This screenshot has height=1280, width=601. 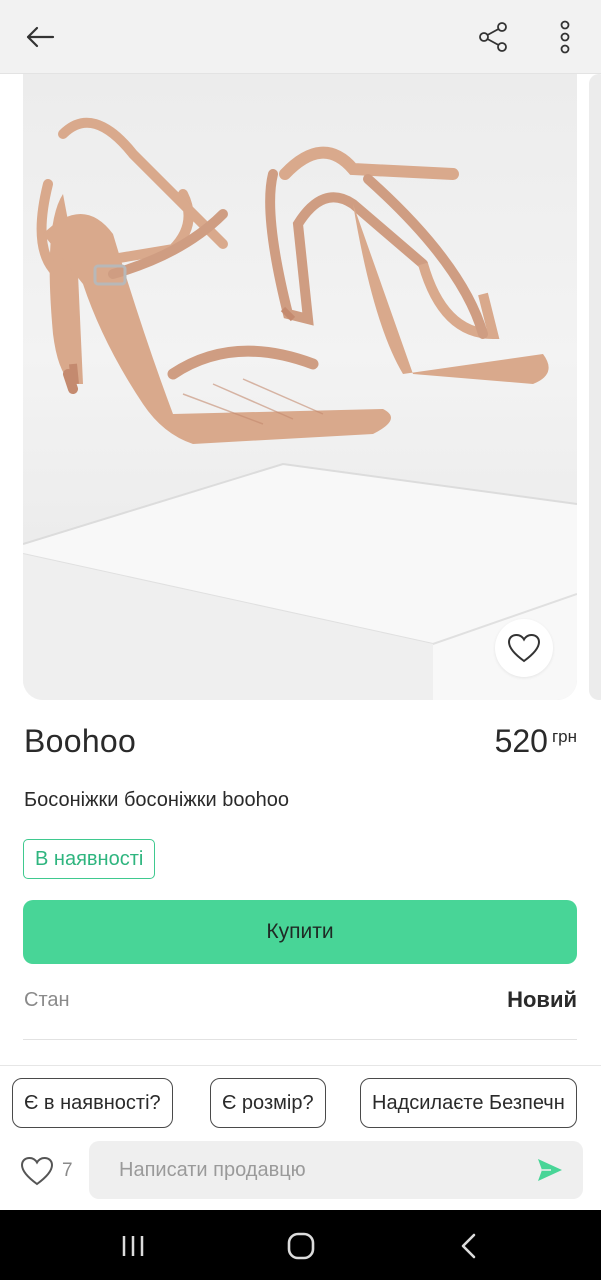 I want to click on share-button, so click(x=494, y=37).